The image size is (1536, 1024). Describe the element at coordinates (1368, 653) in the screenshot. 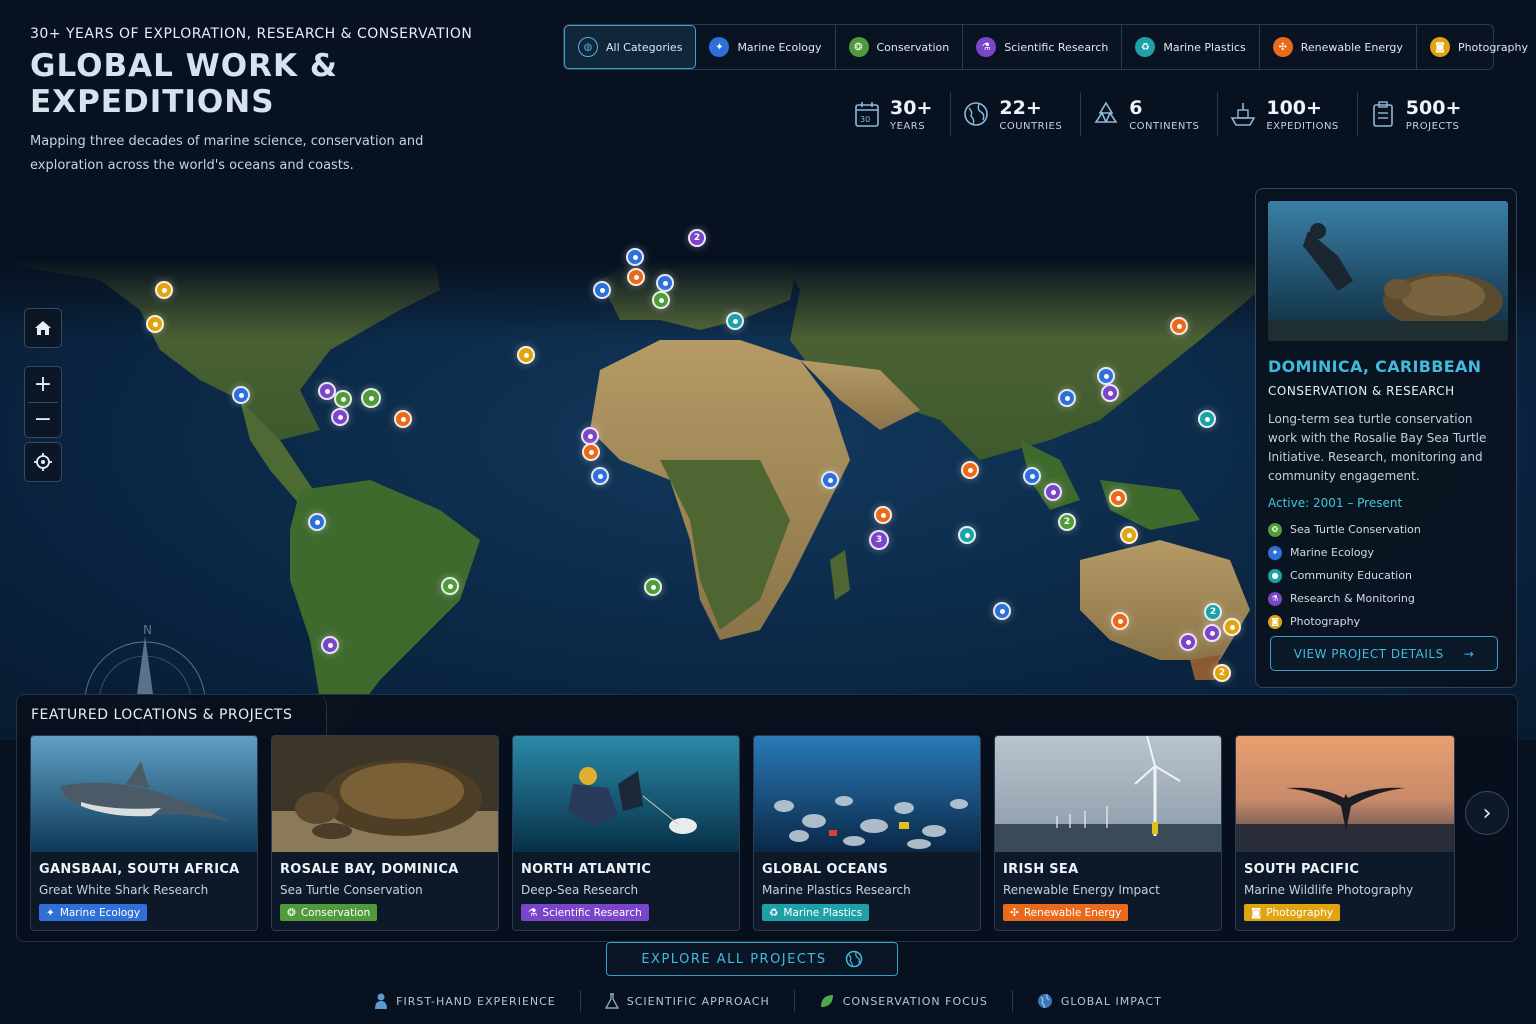

I see `button-label: VIEW PROJECT DETAILS` at that location.